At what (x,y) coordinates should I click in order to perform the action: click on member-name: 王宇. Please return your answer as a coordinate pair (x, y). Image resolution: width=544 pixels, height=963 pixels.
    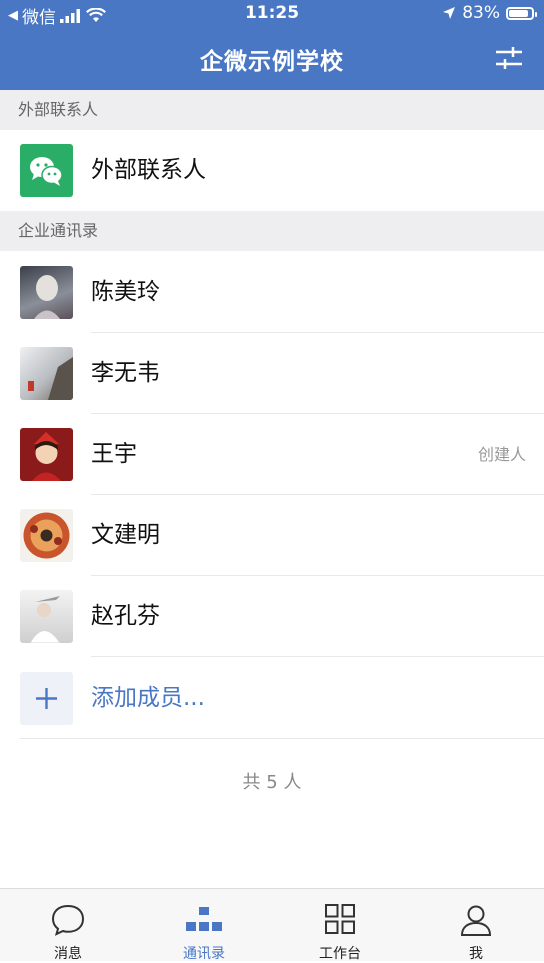
    Looking at the image, I should click on (114, 454).